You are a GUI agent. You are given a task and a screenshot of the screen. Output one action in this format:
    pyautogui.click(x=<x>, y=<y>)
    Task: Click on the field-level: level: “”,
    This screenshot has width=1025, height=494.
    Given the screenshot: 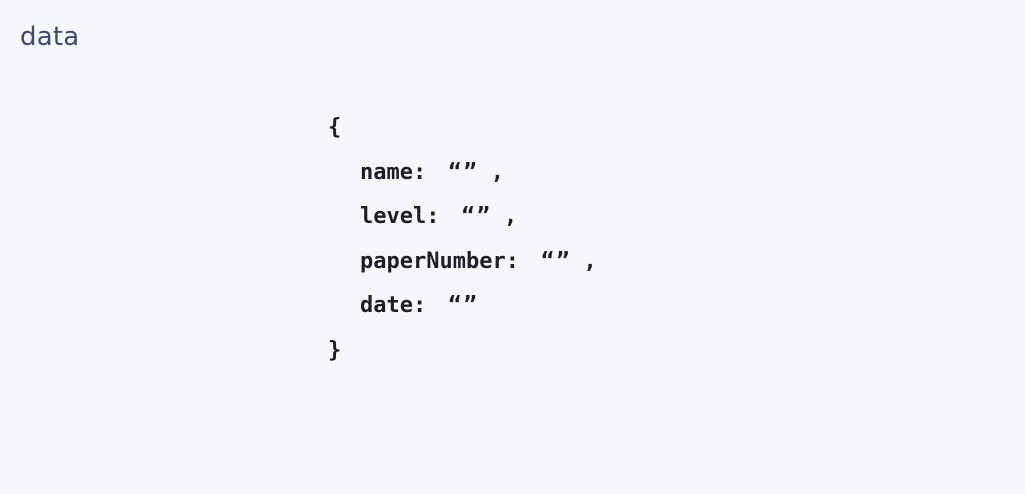 What is the action you would take?
    pyautogui.click(x=462, y=217)
    